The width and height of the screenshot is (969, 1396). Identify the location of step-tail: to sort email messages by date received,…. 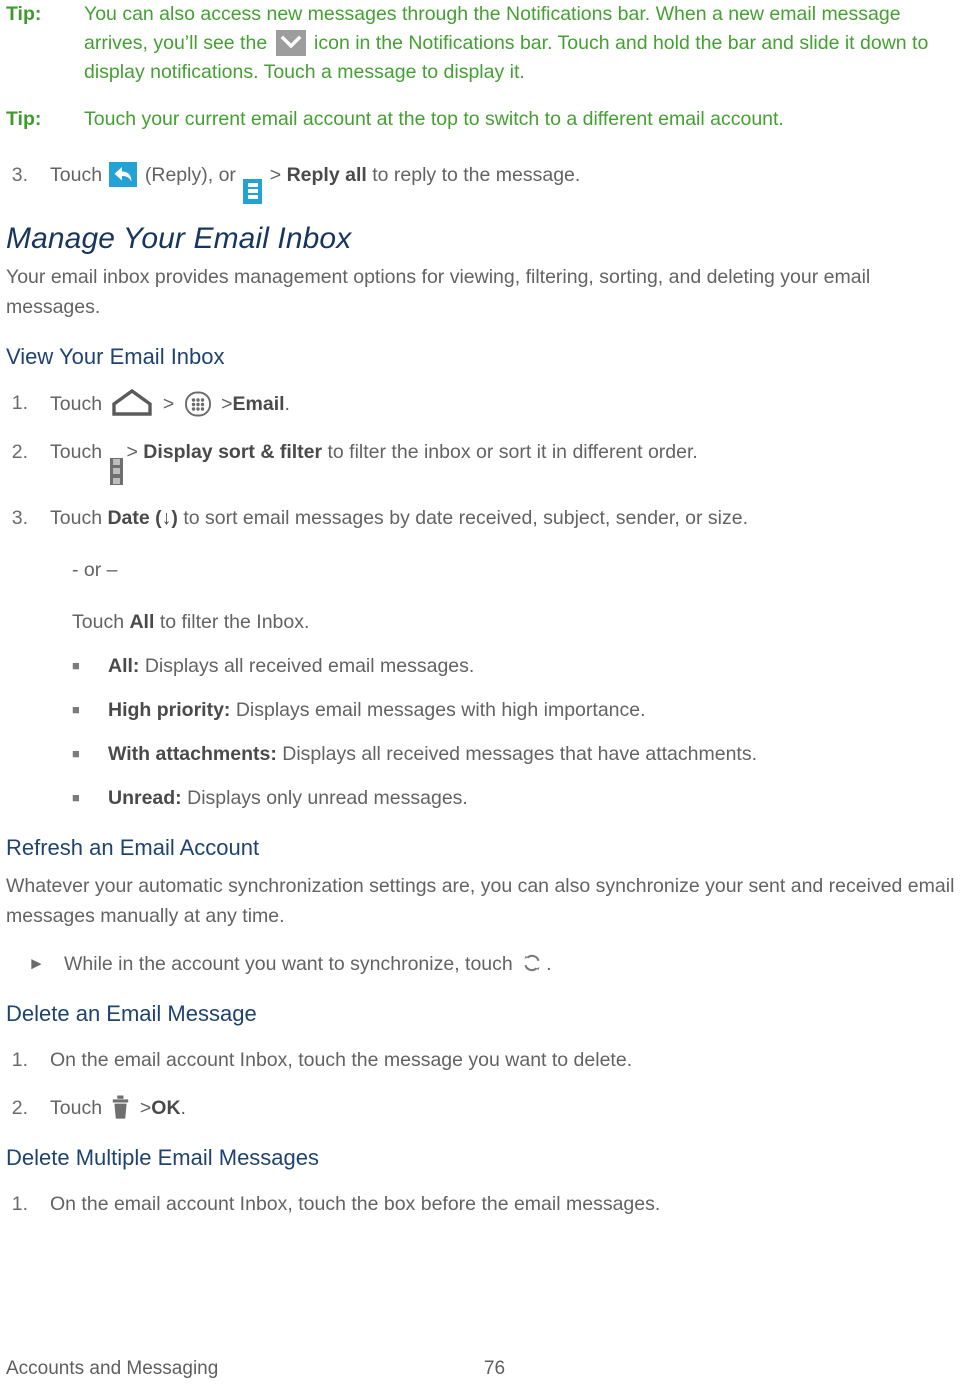
(466, 517).